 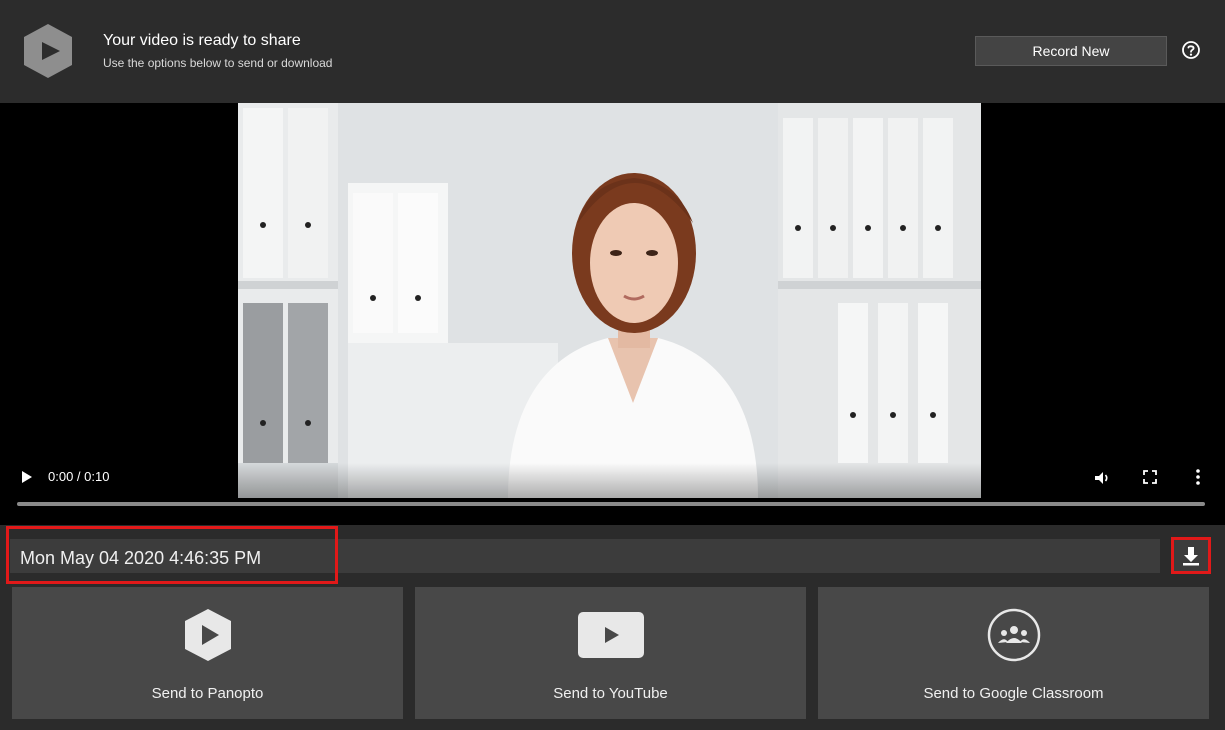 What do you see at coordinates (207, 693) in the screenshot?
I see `send-to-panopto-label: Send to Panopto` at bounding box center [207, 693].